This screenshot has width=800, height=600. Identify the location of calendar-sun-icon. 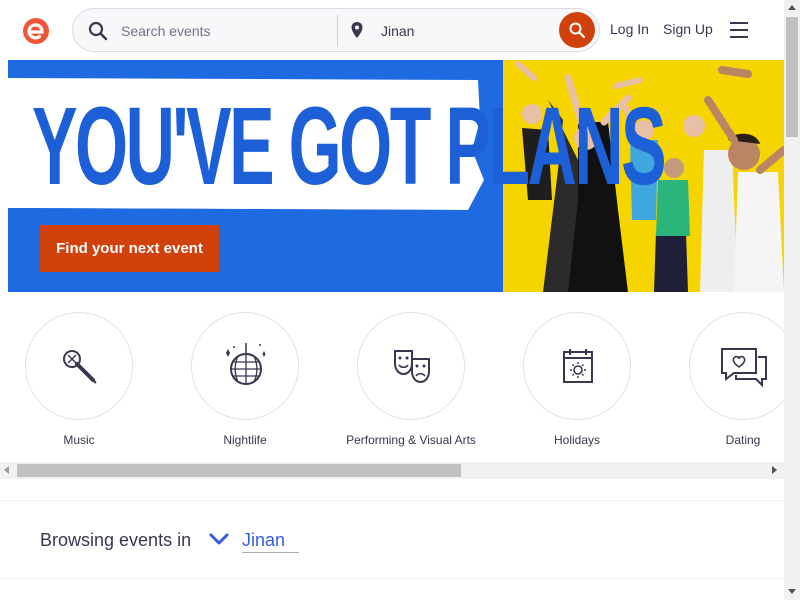
(578, 366).